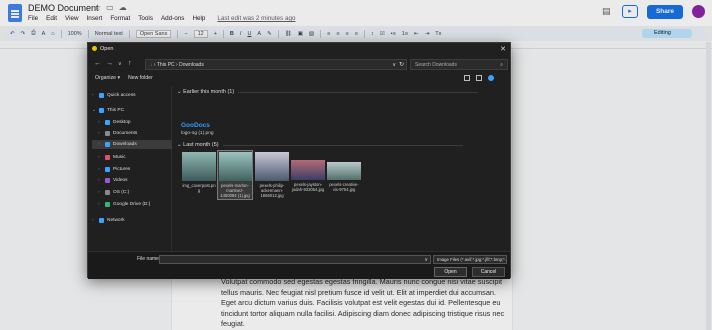 This screenshot has width=712, height=330. What do you see at coordinates (459, 64) in the screenshot?
I see `search-input: Search Downloads ⌕` at bounding box center [459, 64].